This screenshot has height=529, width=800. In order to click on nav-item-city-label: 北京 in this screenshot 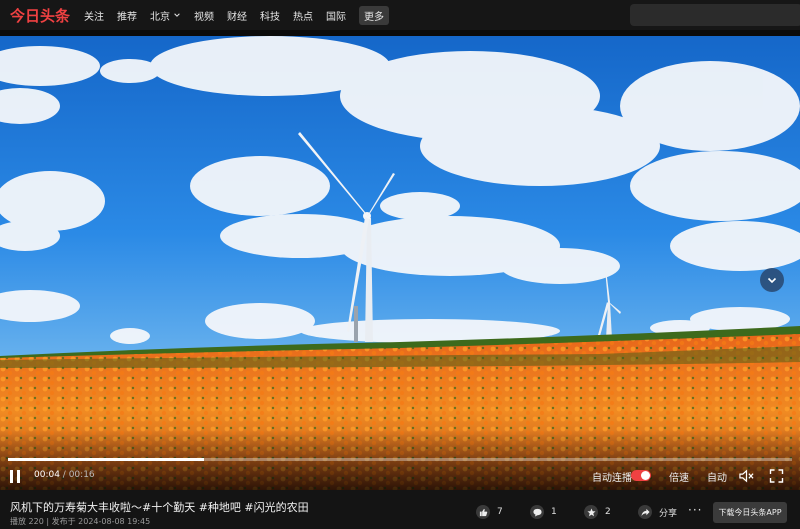, I will do `click(160, 17)`.